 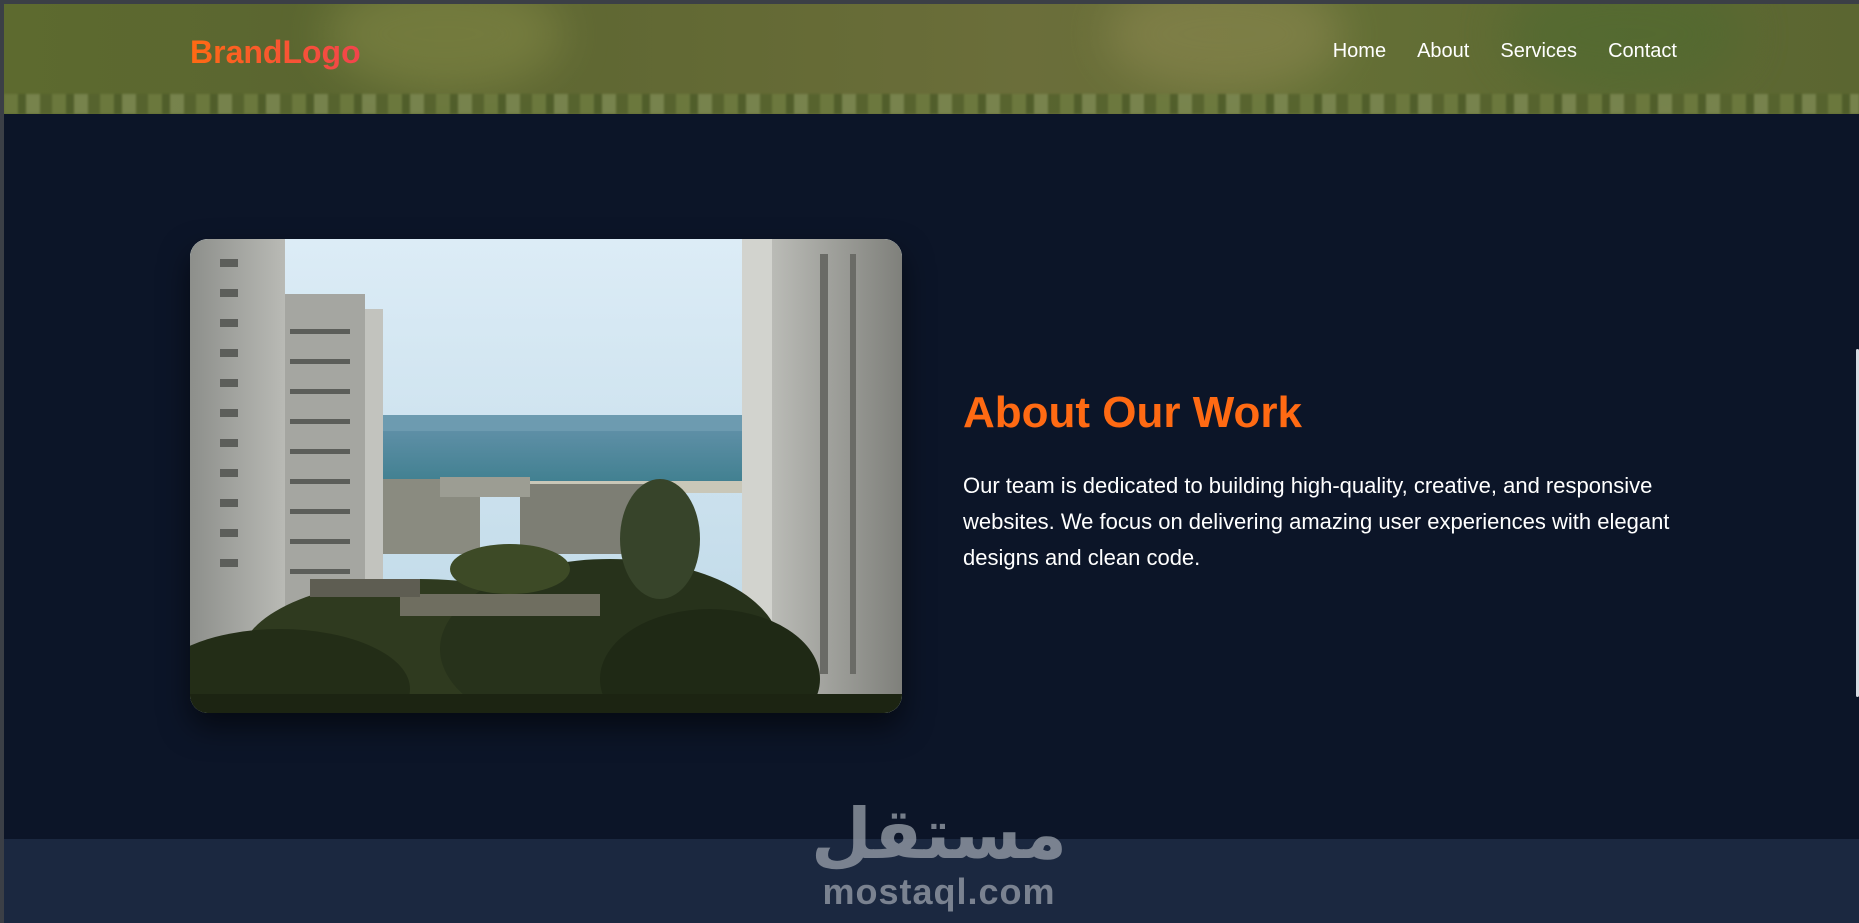 What do you see at coordinates (1359, 51) in the screenshot?
I see `nav-link-home: Home` at bounding box center [1359, 51].